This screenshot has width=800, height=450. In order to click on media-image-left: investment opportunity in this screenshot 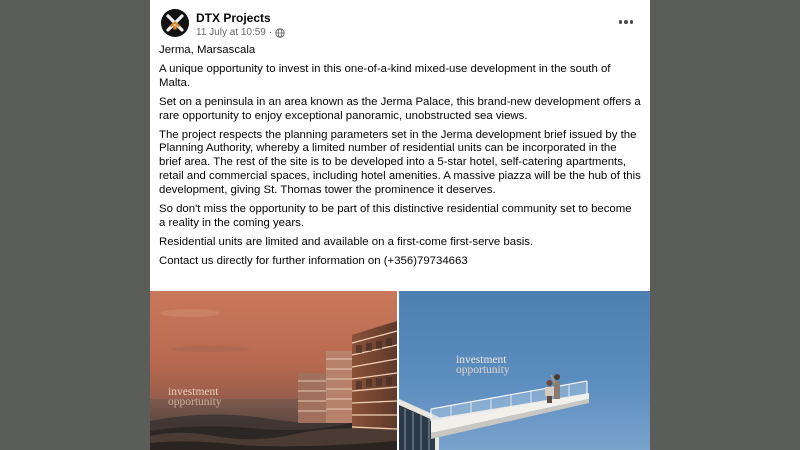, I will do `click(273, 370)`.